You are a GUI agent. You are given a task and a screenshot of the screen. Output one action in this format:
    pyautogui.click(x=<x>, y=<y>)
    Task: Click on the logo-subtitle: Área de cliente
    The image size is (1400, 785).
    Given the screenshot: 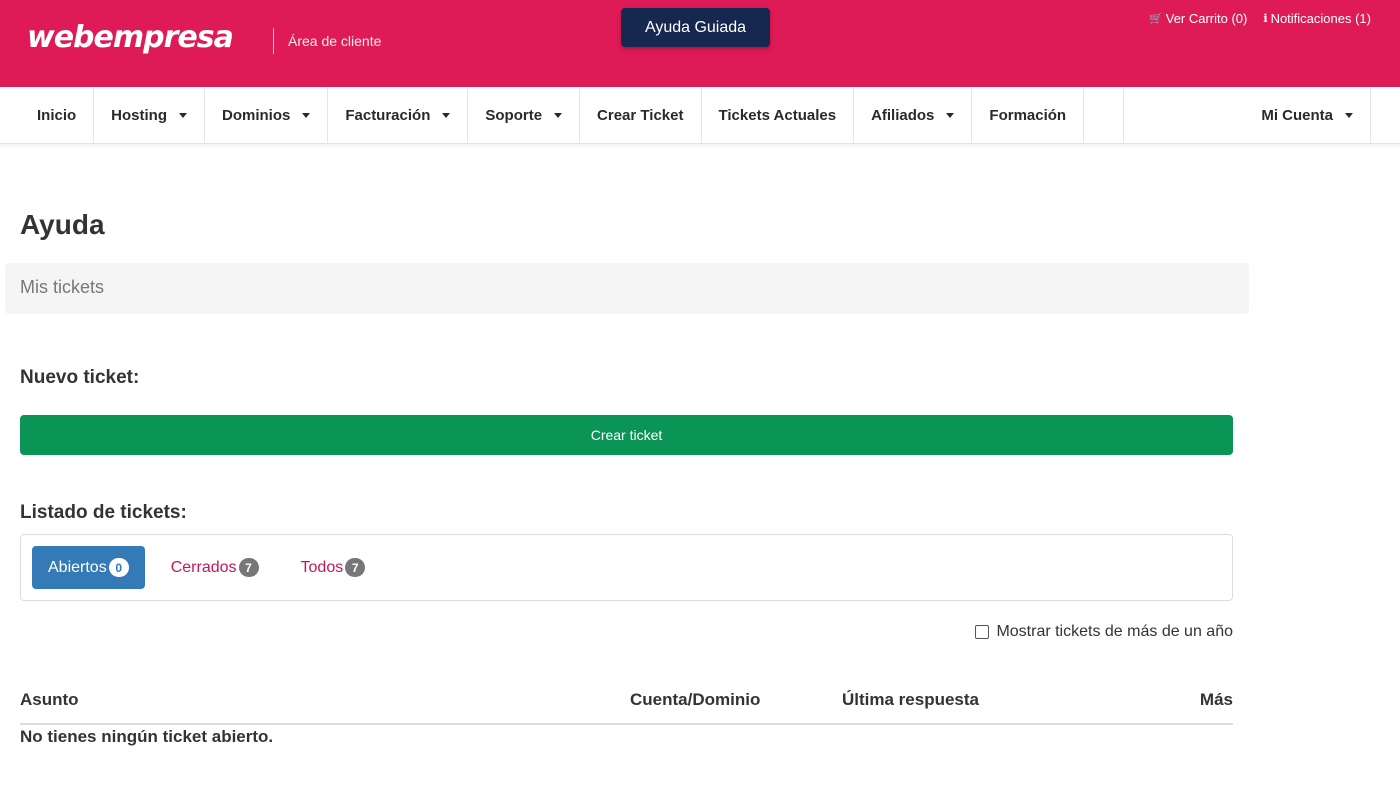 What is the action you would take?
    pyautogui.click(x=335, y=41)
    